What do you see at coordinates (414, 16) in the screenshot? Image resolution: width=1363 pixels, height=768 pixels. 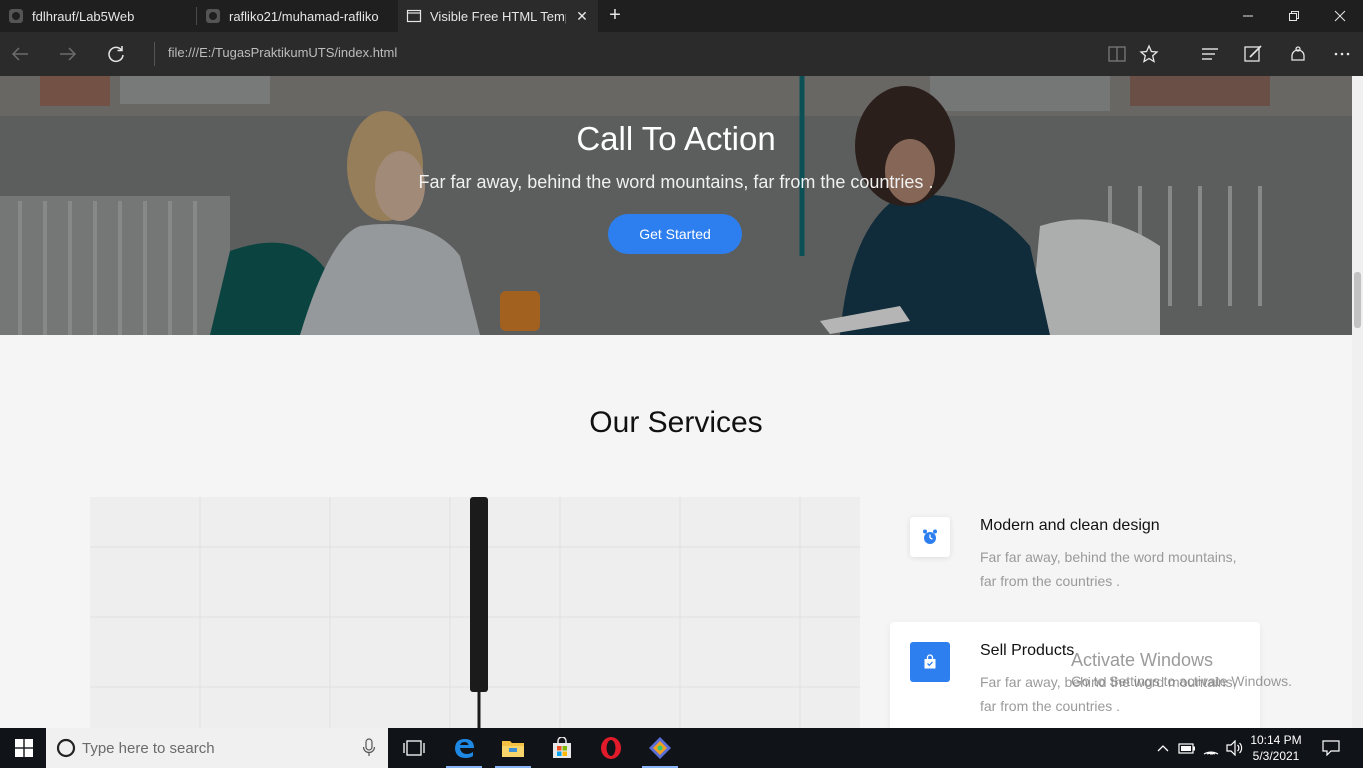 I see `page-icon` at bounding box center [414, 16].